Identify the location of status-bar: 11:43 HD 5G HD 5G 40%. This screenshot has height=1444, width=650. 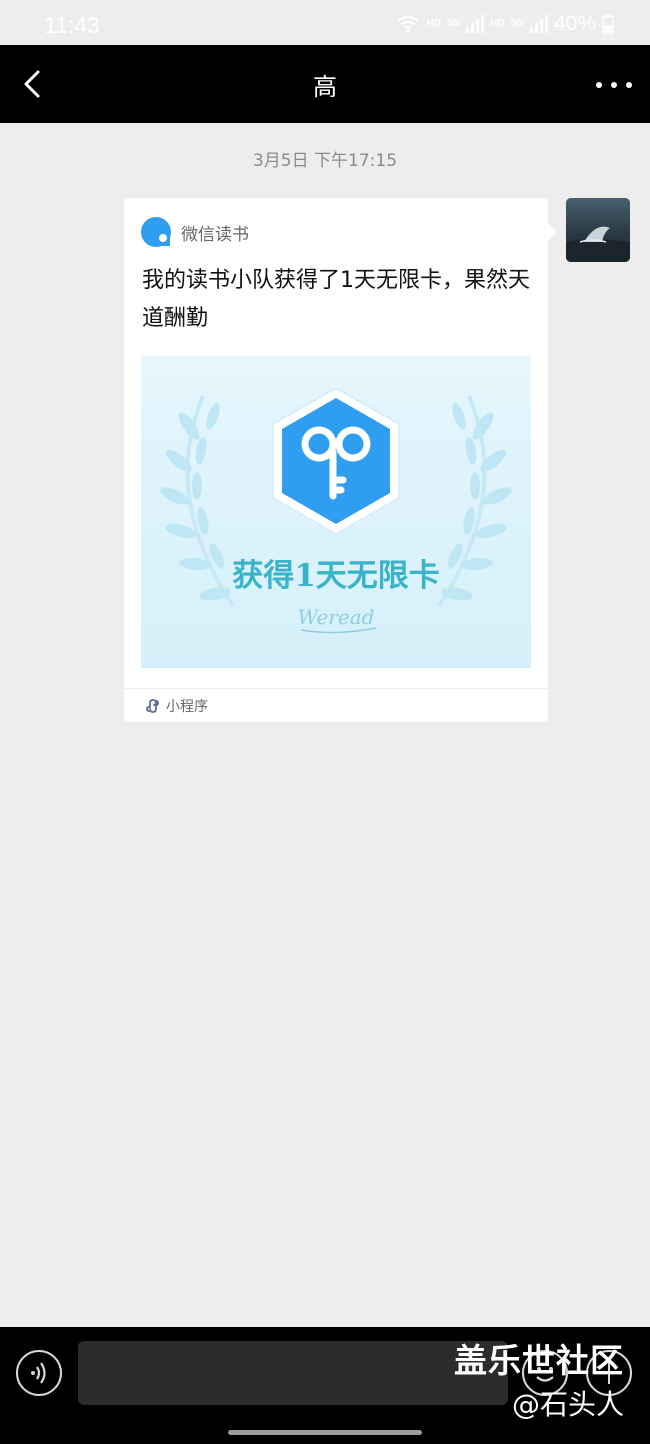
(325, 22).